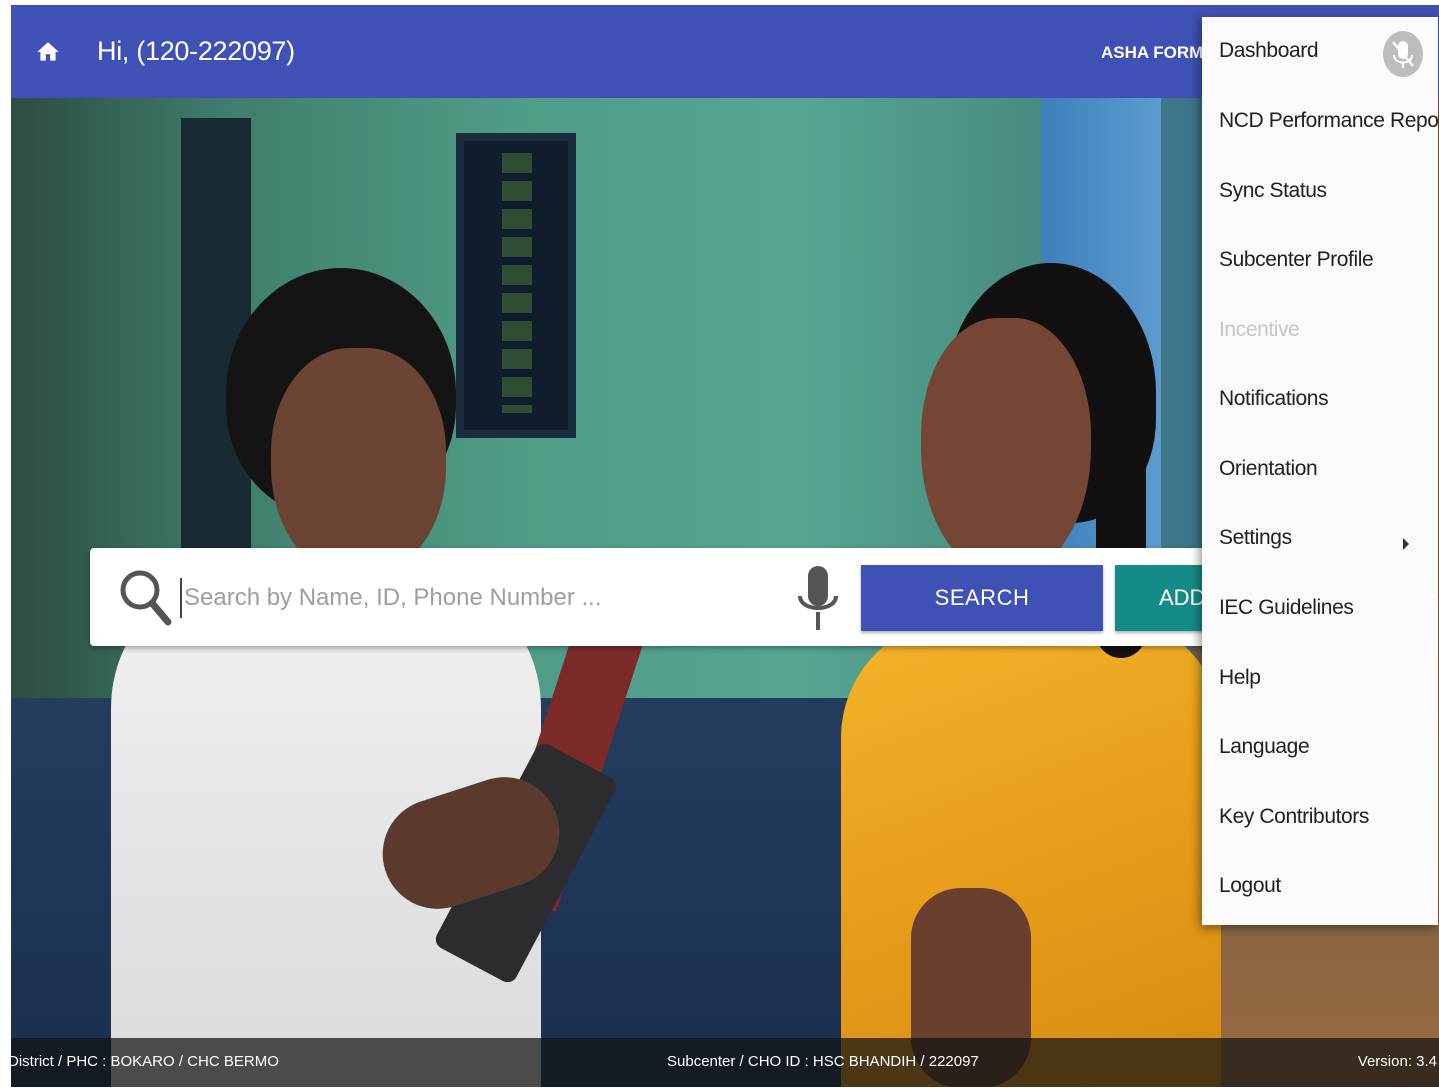  Describe the element at coordinates (1294, 817) in the screenshot. I see `menu-item-key-contributors: Key Contributors` at that location.